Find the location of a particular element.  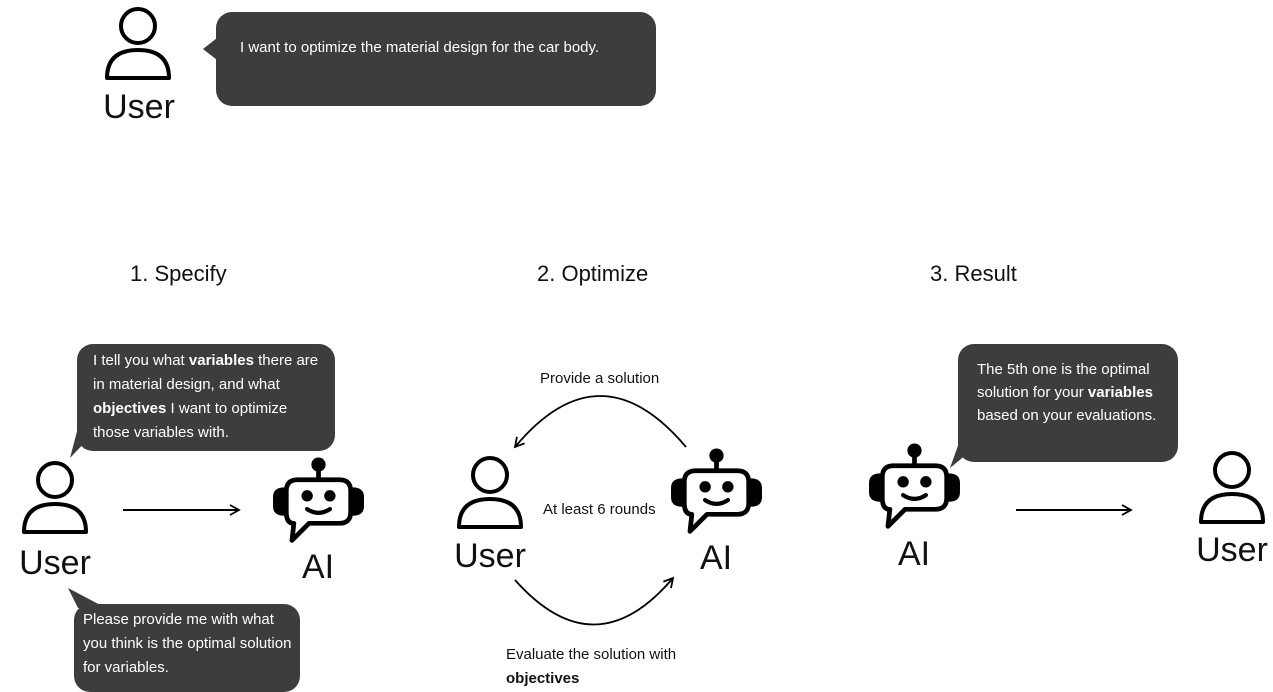

msg-bold-objectives: objectives is located at coordinates (130, 408).